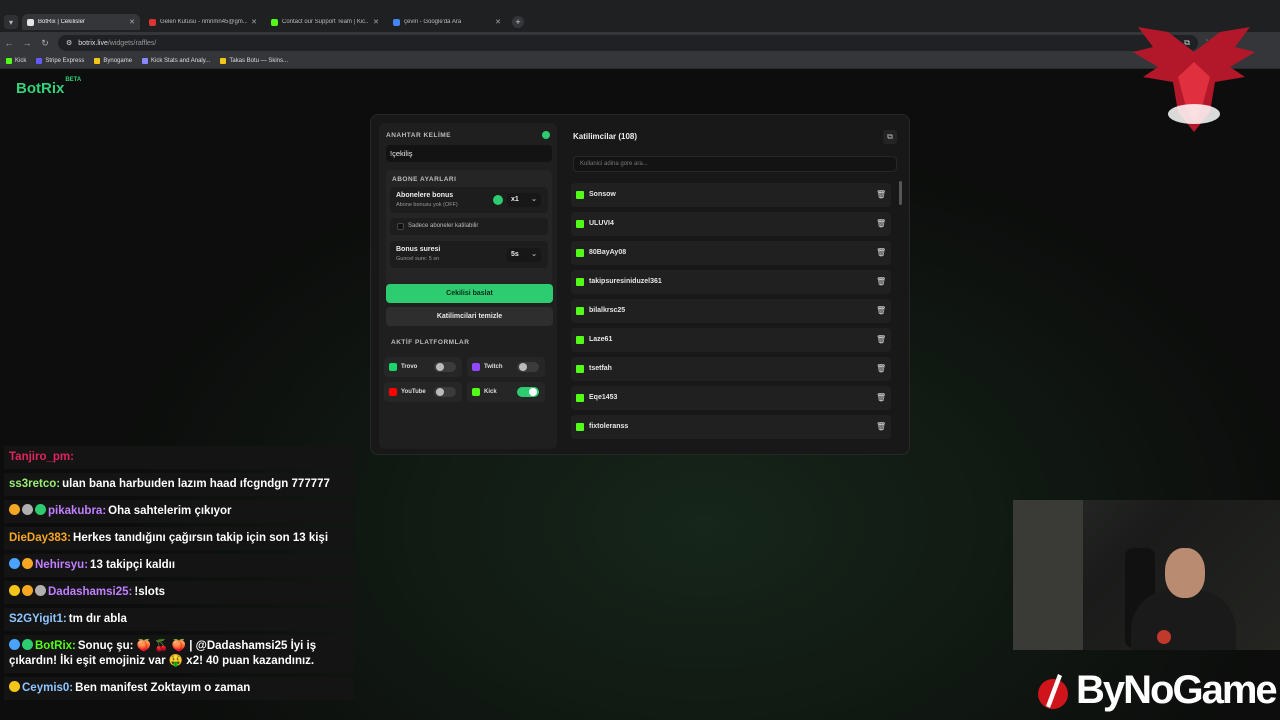 The height and width of the screenshot is (720, 1280). Describe the element at coordinates (605, 136) in the screenshot. I see `participants-title: Katilimcilar (108)` at that location.